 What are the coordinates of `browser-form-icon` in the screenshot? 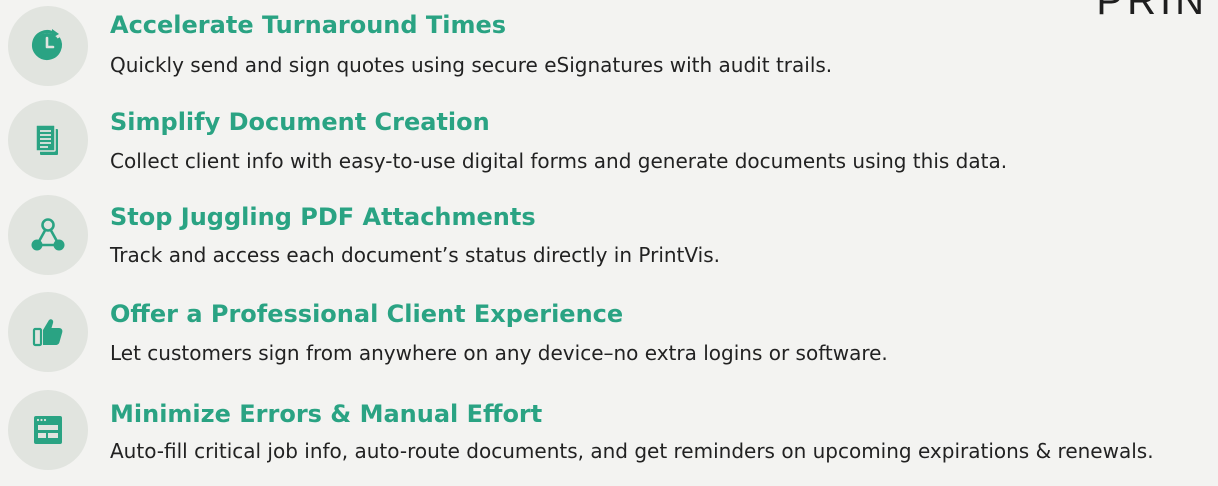 It's located at (48, 430).